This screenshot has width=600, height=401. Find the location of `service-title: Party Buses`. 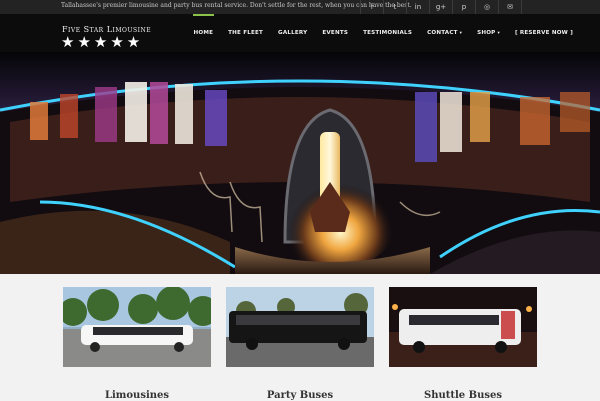

service-title: Party Buses is located at coordinates (300, 395).